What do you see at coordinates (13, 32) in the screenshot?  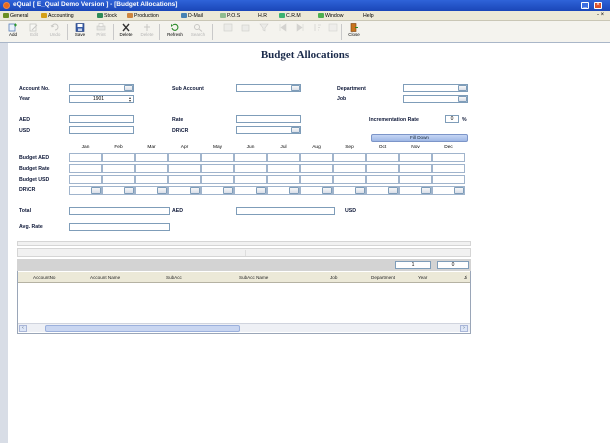 I see `add-button: Add` at bounding box center [13, 32].